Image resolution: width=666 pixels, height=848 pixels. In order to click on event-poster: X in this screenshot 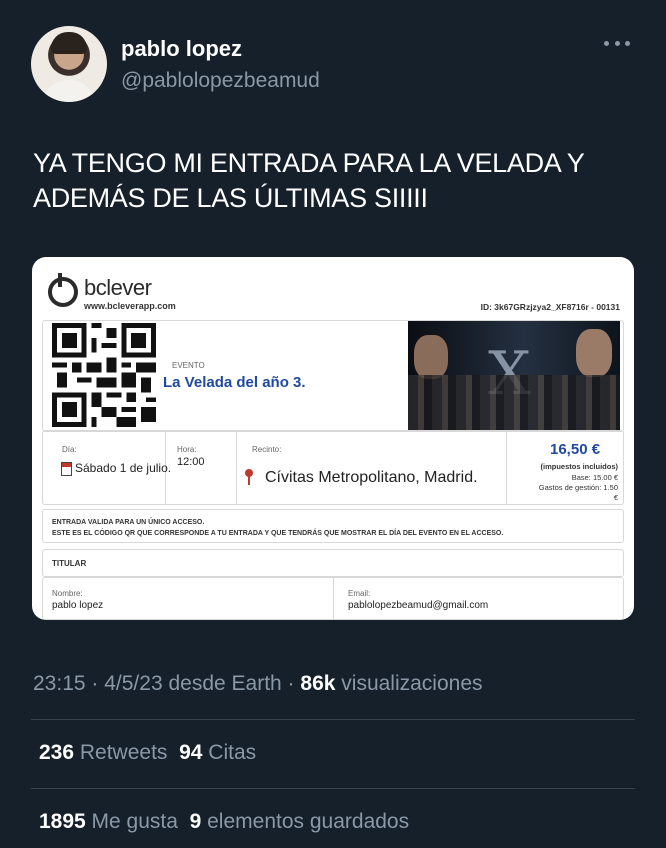, I will do `click(514, 376)`.